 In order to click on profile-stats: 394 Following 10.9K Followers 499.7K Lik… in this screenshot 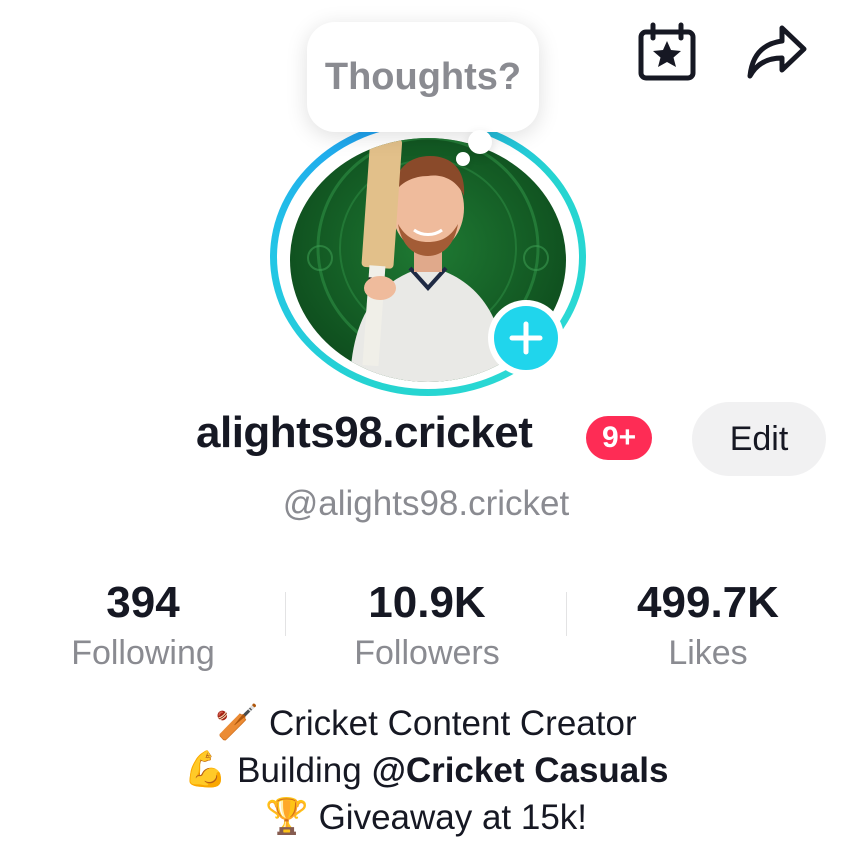, I will do `click(426, 628)`.